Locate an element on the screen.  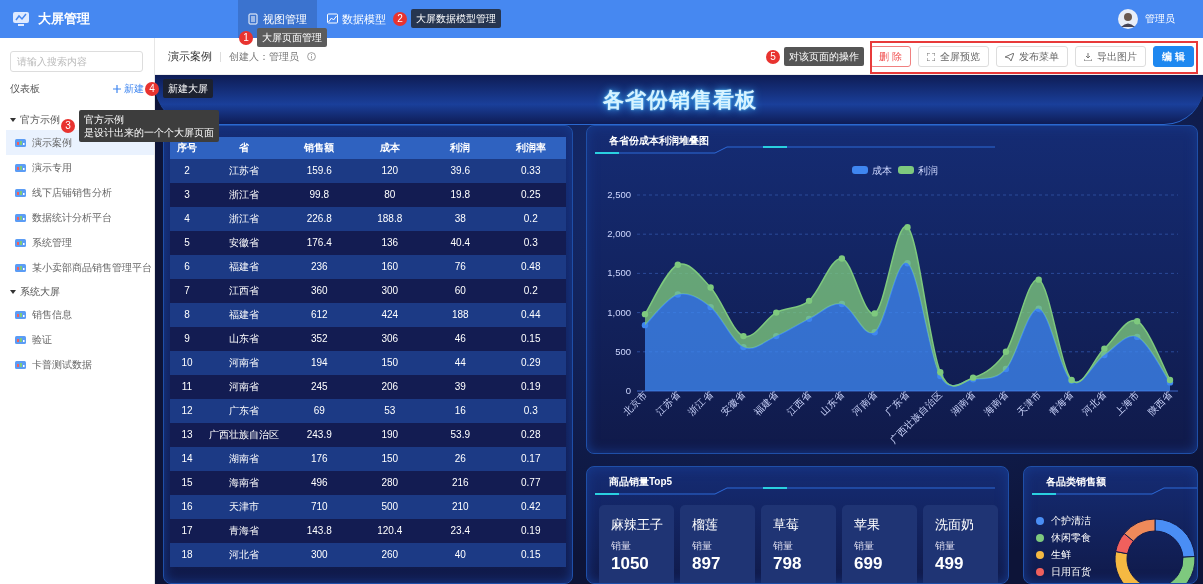
dashboard-title: 各省份销售看板 is located at coordinates (679, 99).